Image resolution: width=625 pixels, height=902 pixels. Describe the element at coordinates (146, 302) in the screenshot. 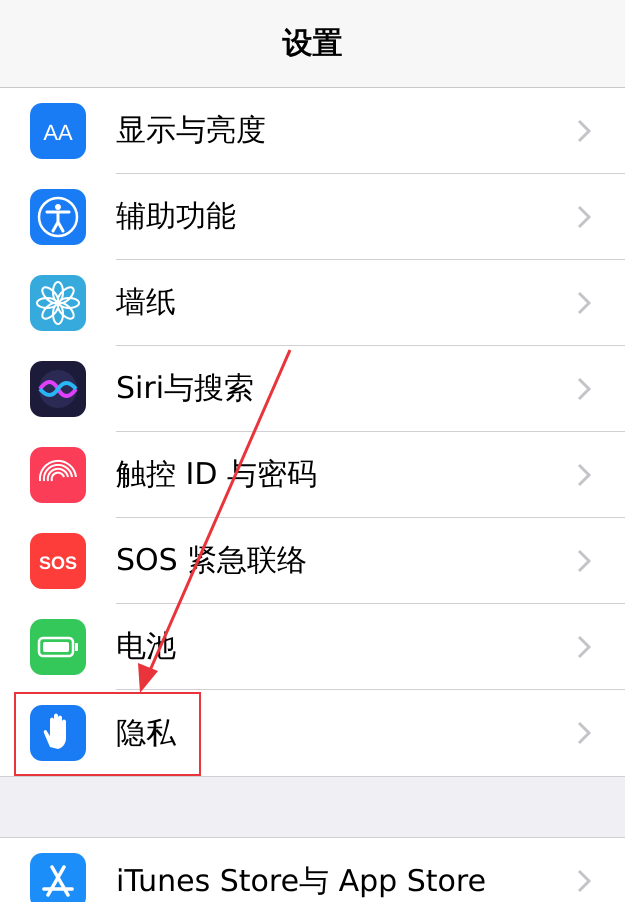

I see `row-label: 墙纸` at that location.